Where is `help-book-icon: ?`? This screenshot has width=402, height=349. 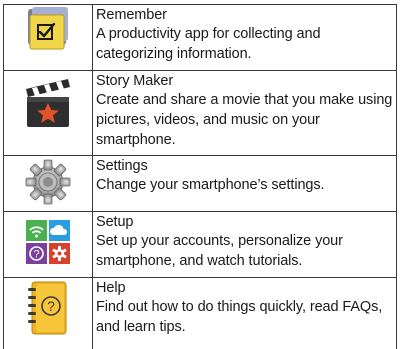
help-book-icon: ? is located at coordinates (48, 308).